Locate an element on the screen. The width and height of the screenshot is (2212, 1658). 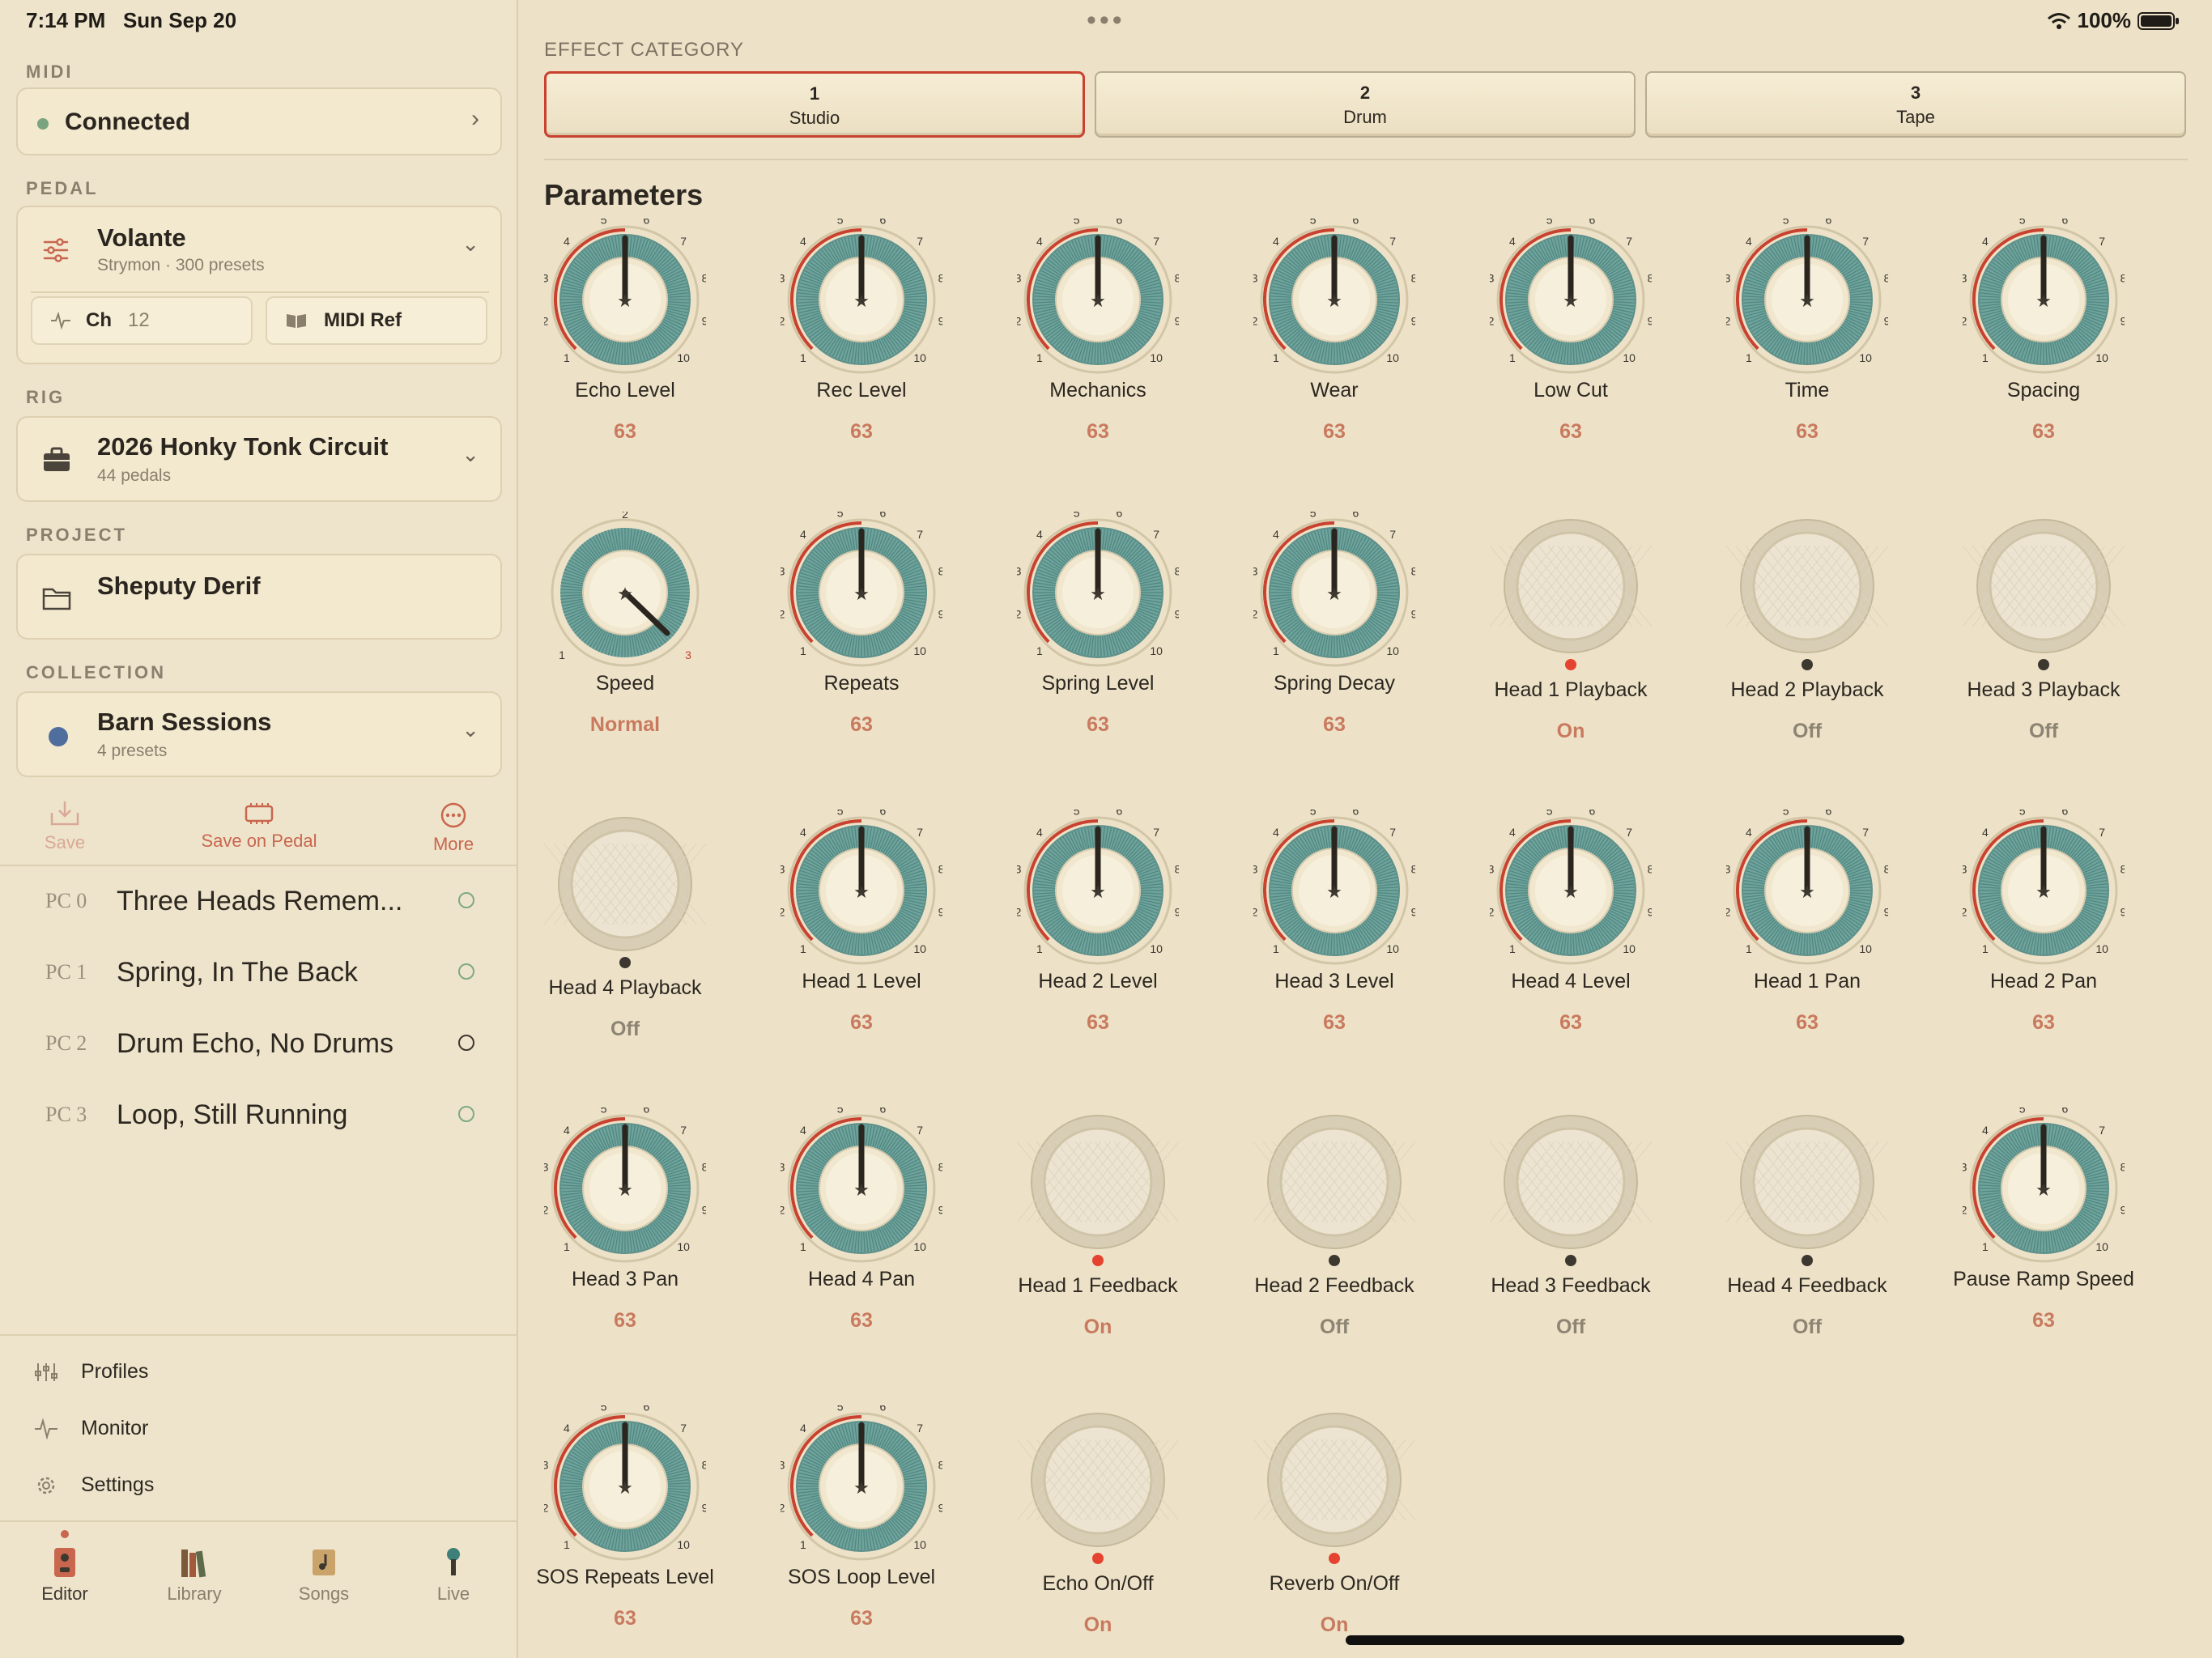
profiles-button: Profiles is located at coordinates (259, 1372).